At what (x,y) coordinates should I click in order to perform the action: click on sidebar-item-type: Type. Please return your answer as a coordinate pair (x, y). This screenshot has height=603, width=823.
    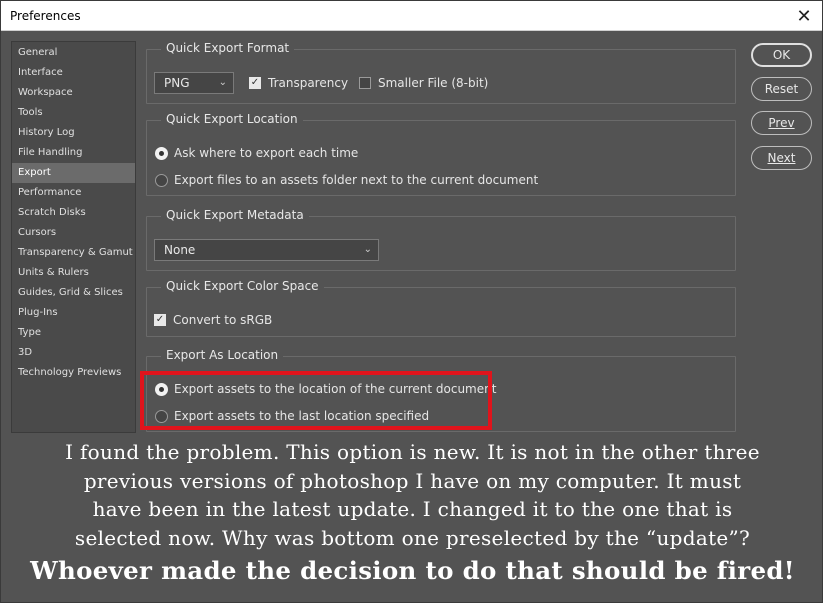
    Looking at the image, I should click on (73, 333).